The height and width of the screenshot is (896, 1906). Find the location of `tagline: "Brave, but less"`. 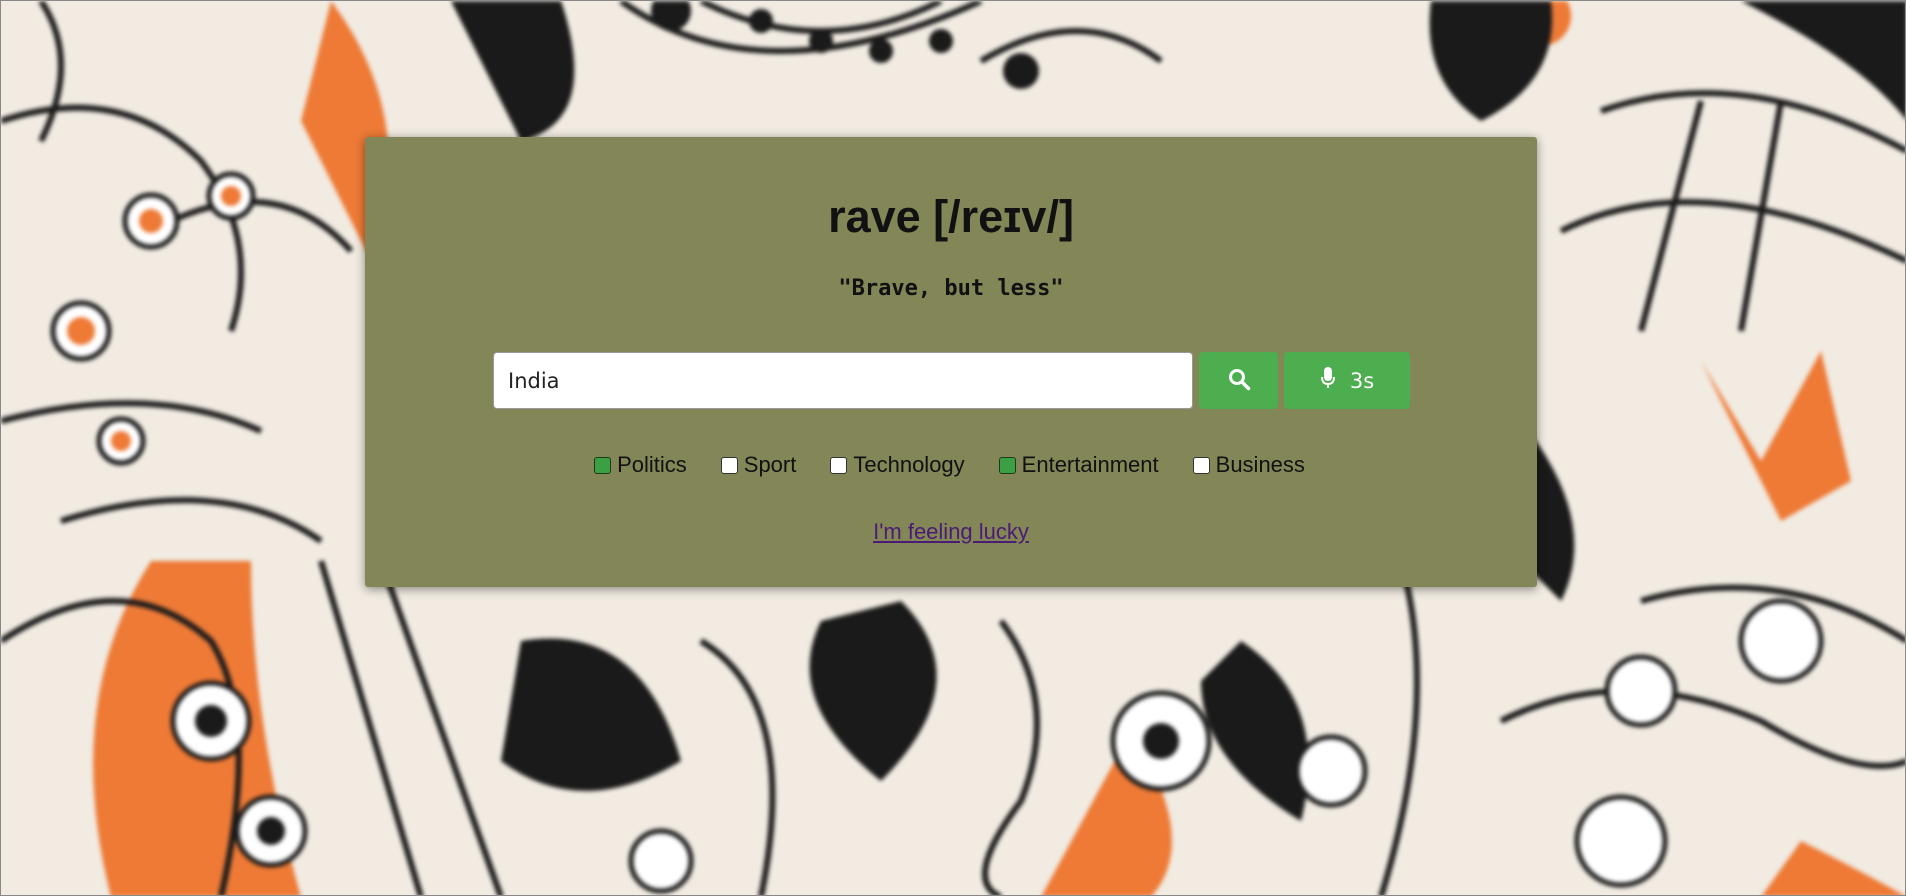

tagline: "Brave, but less" is located at coordinates (951, 288).